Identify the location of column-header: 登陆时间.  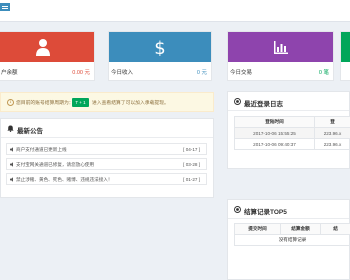
(274, 122).